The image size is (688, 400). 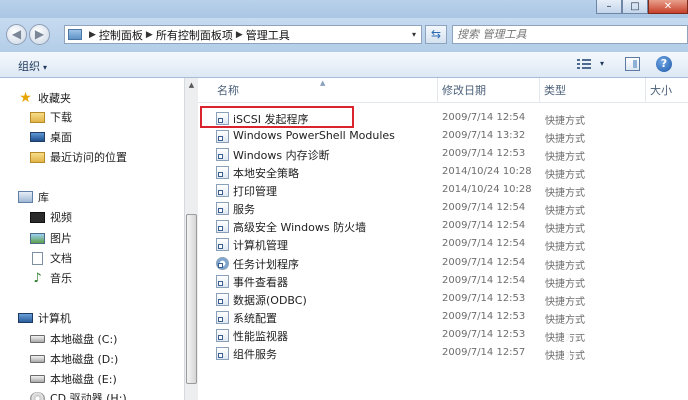 I want to click on file-name: Windows PowerShell Modules, so click(x=314, y=135).